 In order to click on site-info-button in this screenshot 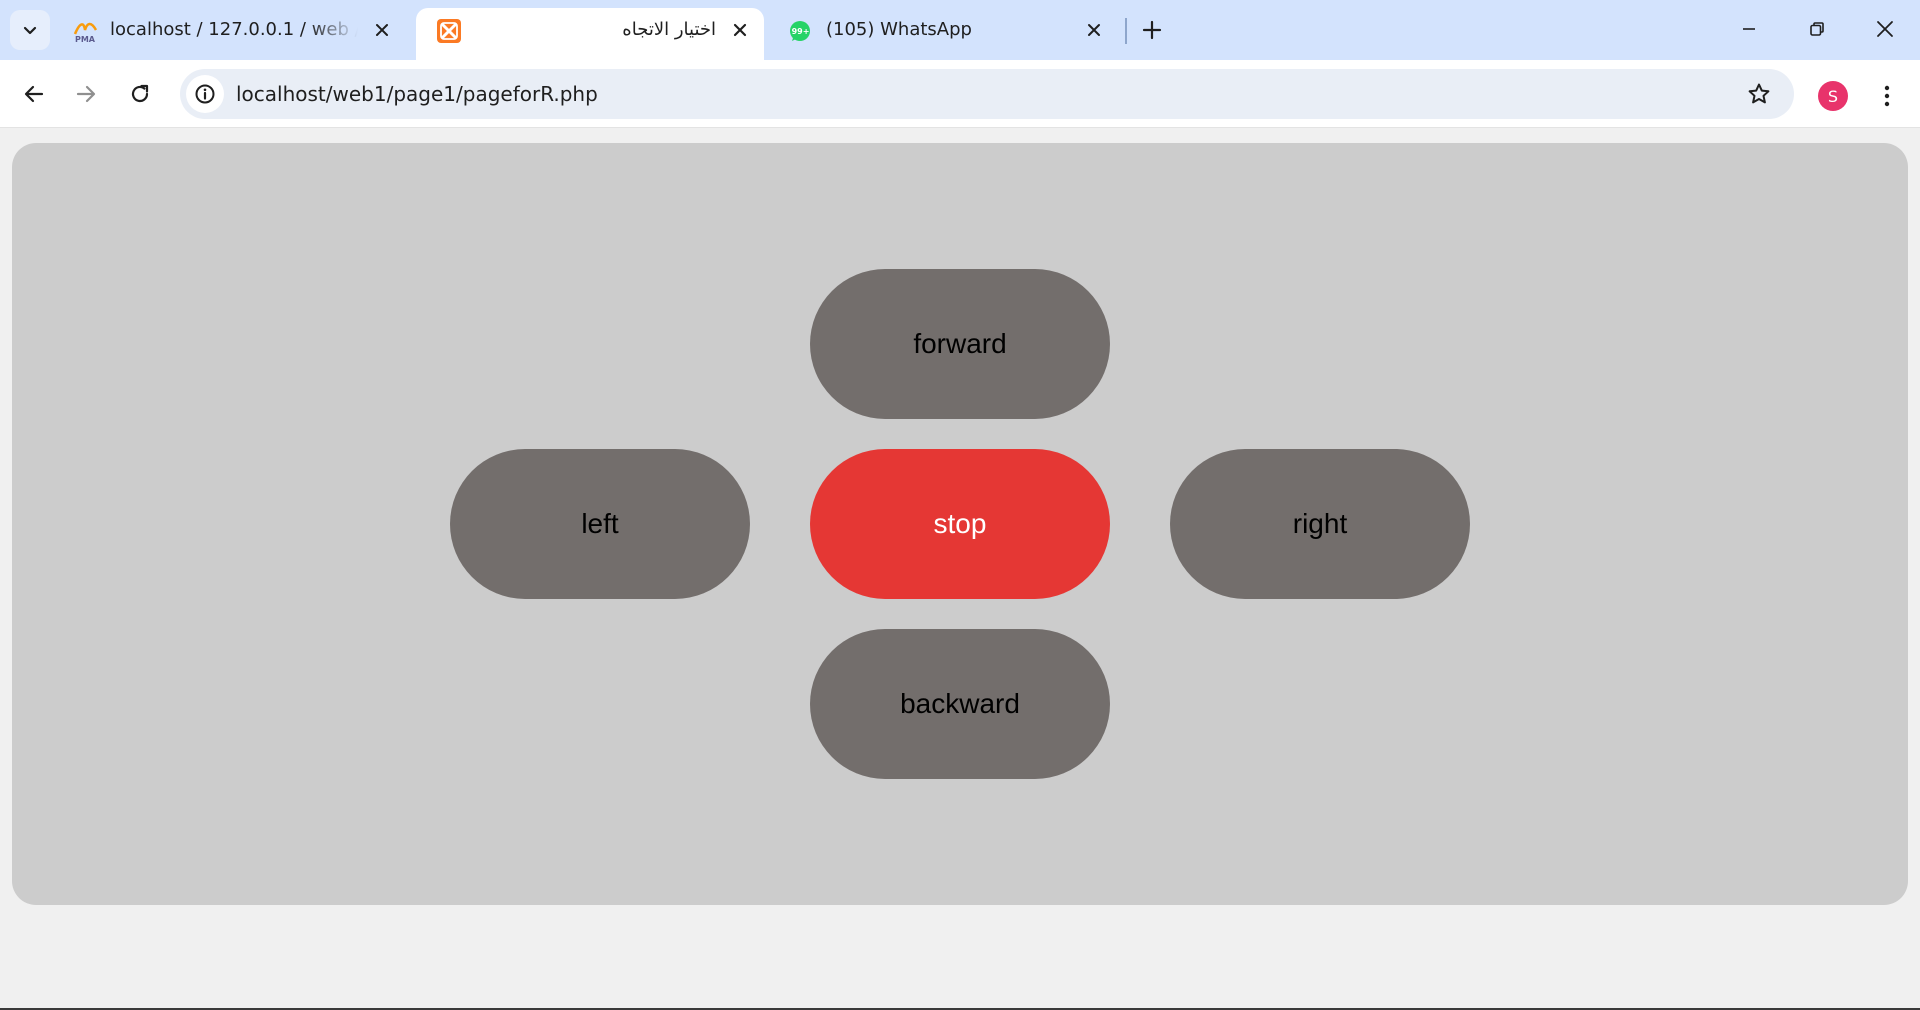, I will do `click(205, 94)`.